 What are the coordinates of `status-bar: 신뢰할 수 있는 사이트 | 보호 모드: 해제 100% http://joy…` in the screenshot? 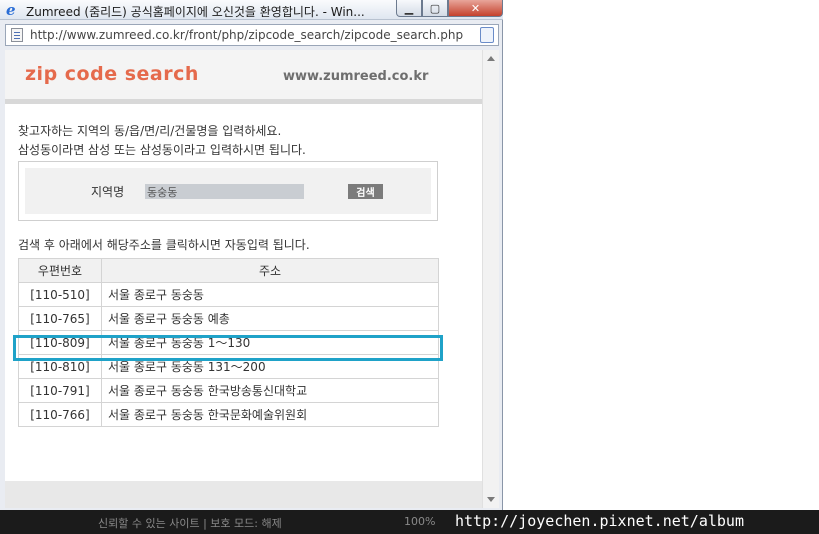 It's located at (409, 522).